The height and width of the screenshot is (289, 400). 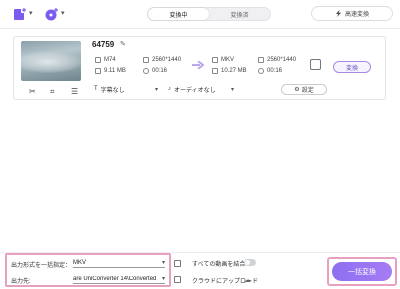 I want to click on top-bar: ▾ ▾ 変換中 変換済 高速変換, so click(x=200, y=14).